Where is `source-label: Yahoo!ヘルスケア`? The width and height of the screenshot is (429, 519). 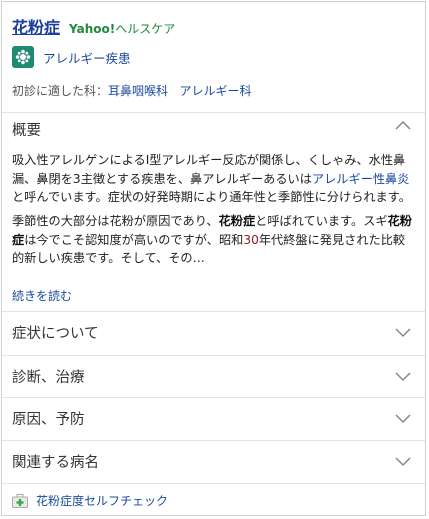 source-label: Yahoo!ヘルスケア is located at coordinates (122, 28).